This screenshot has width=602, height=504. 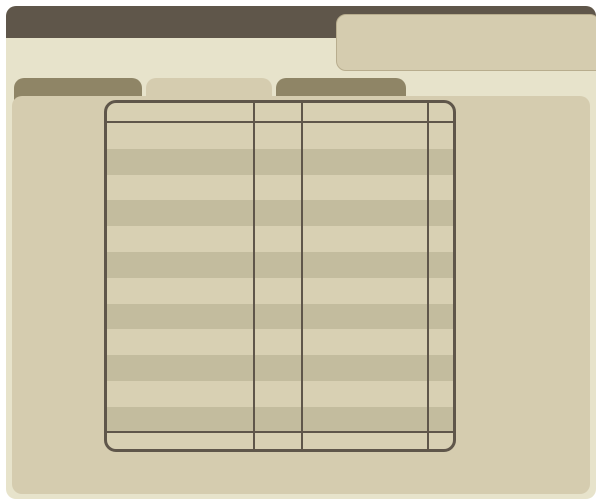 What do you see at coordinates (280, 122) in the screenshot?
I see `header-divider` at bounding box center [280, 122].